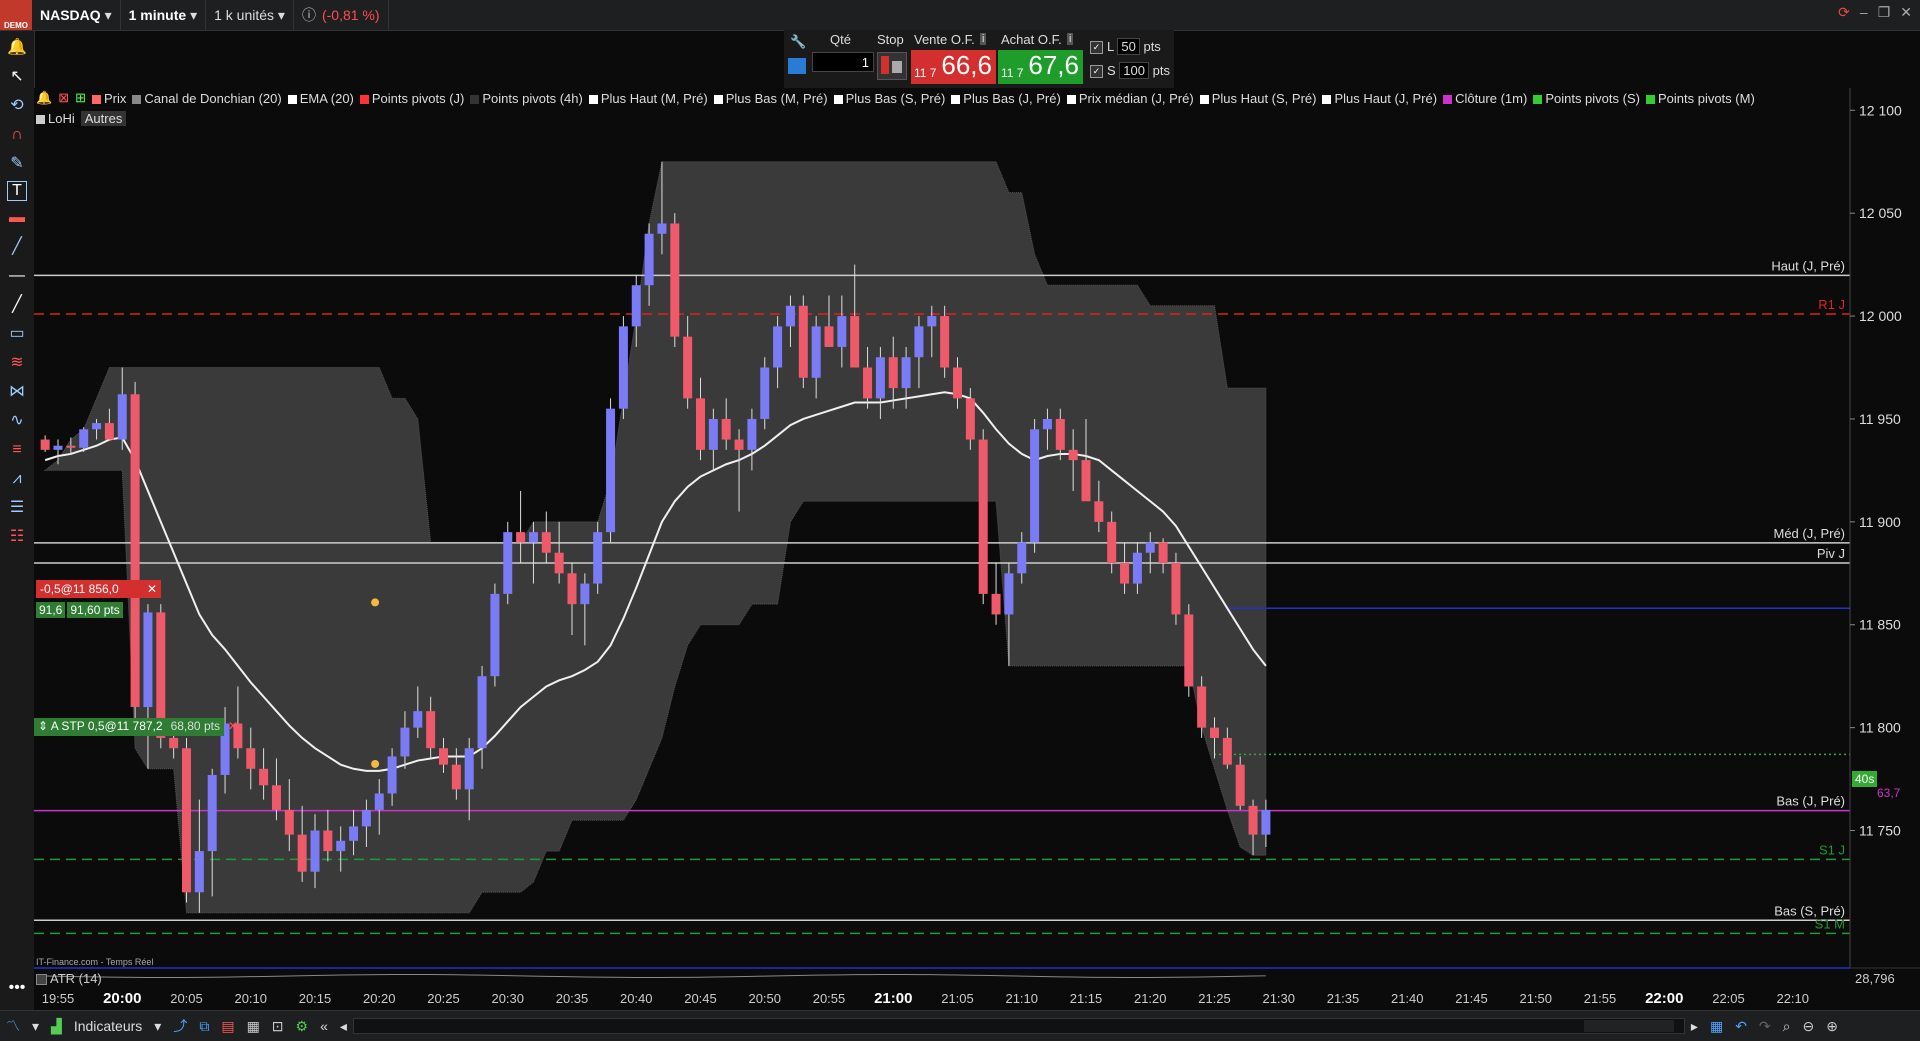  Describe the element at coordinates (343, 1026) in the screenshot. I see `scroll-left-icon: ◂` at that location.